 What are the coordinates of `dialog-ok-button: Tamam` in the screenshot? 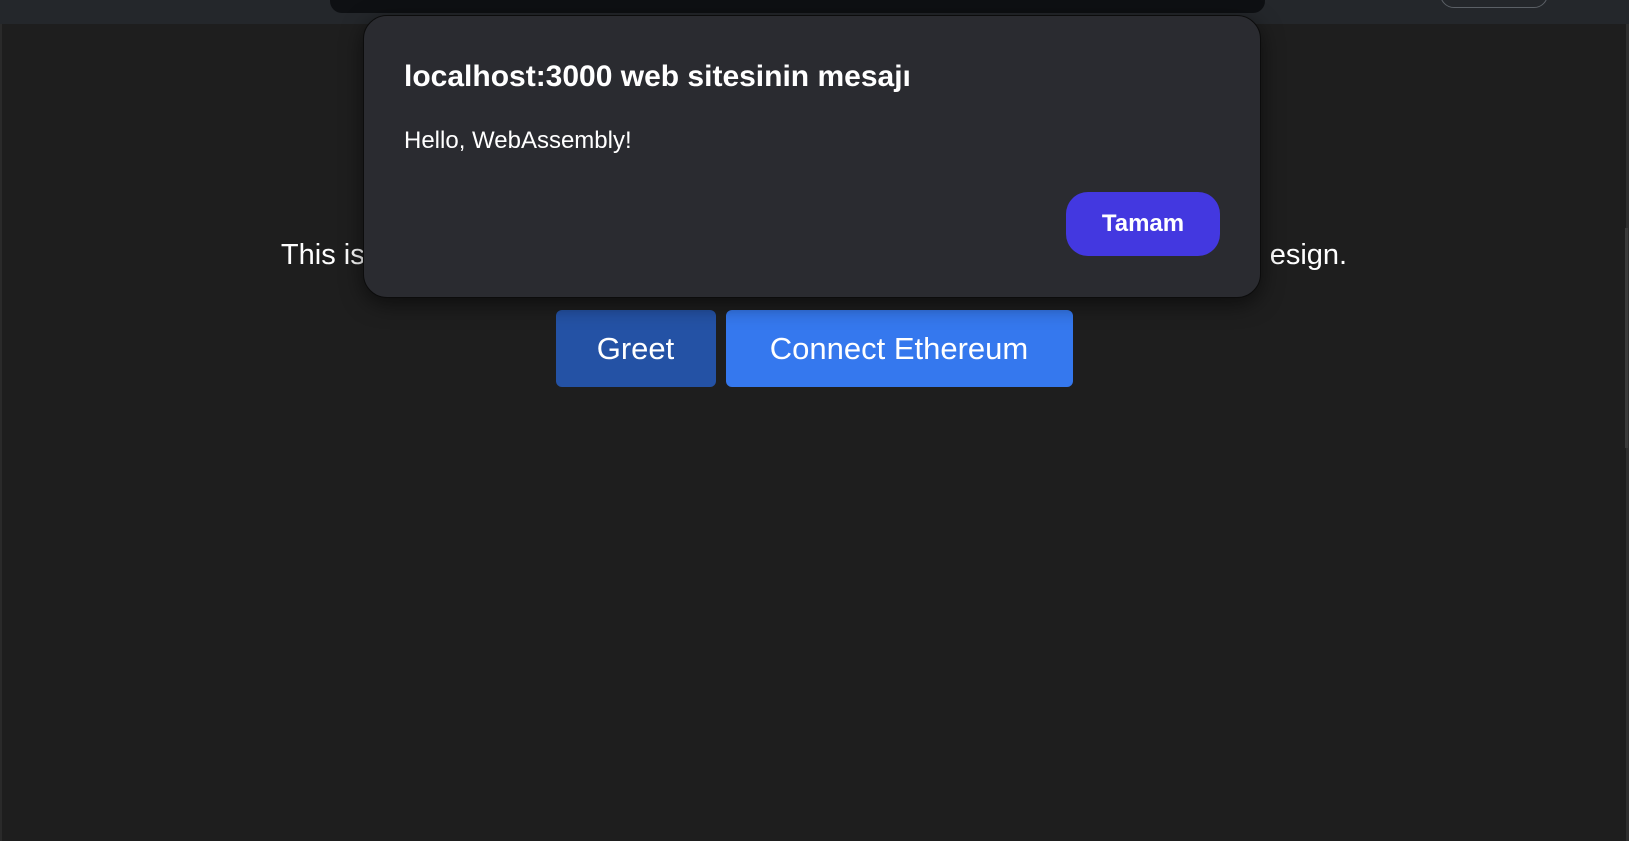 It's located at (1143, 224).